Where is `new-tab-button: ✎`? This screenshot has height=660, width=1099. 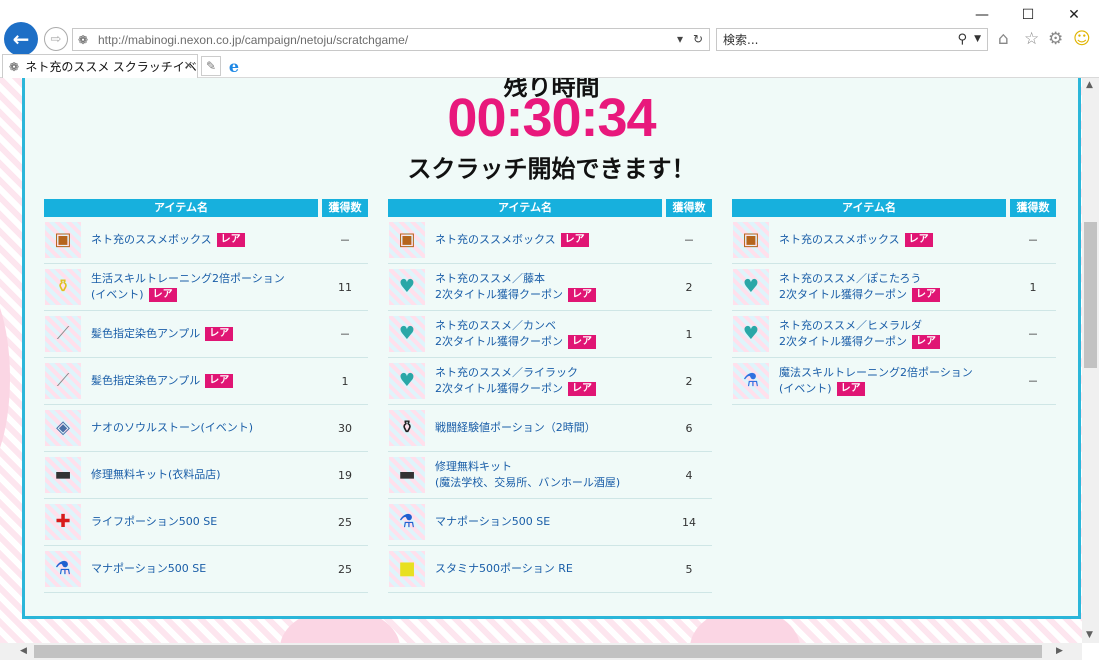
new-tab-button: ✎ is located at coordinates (211, 66).